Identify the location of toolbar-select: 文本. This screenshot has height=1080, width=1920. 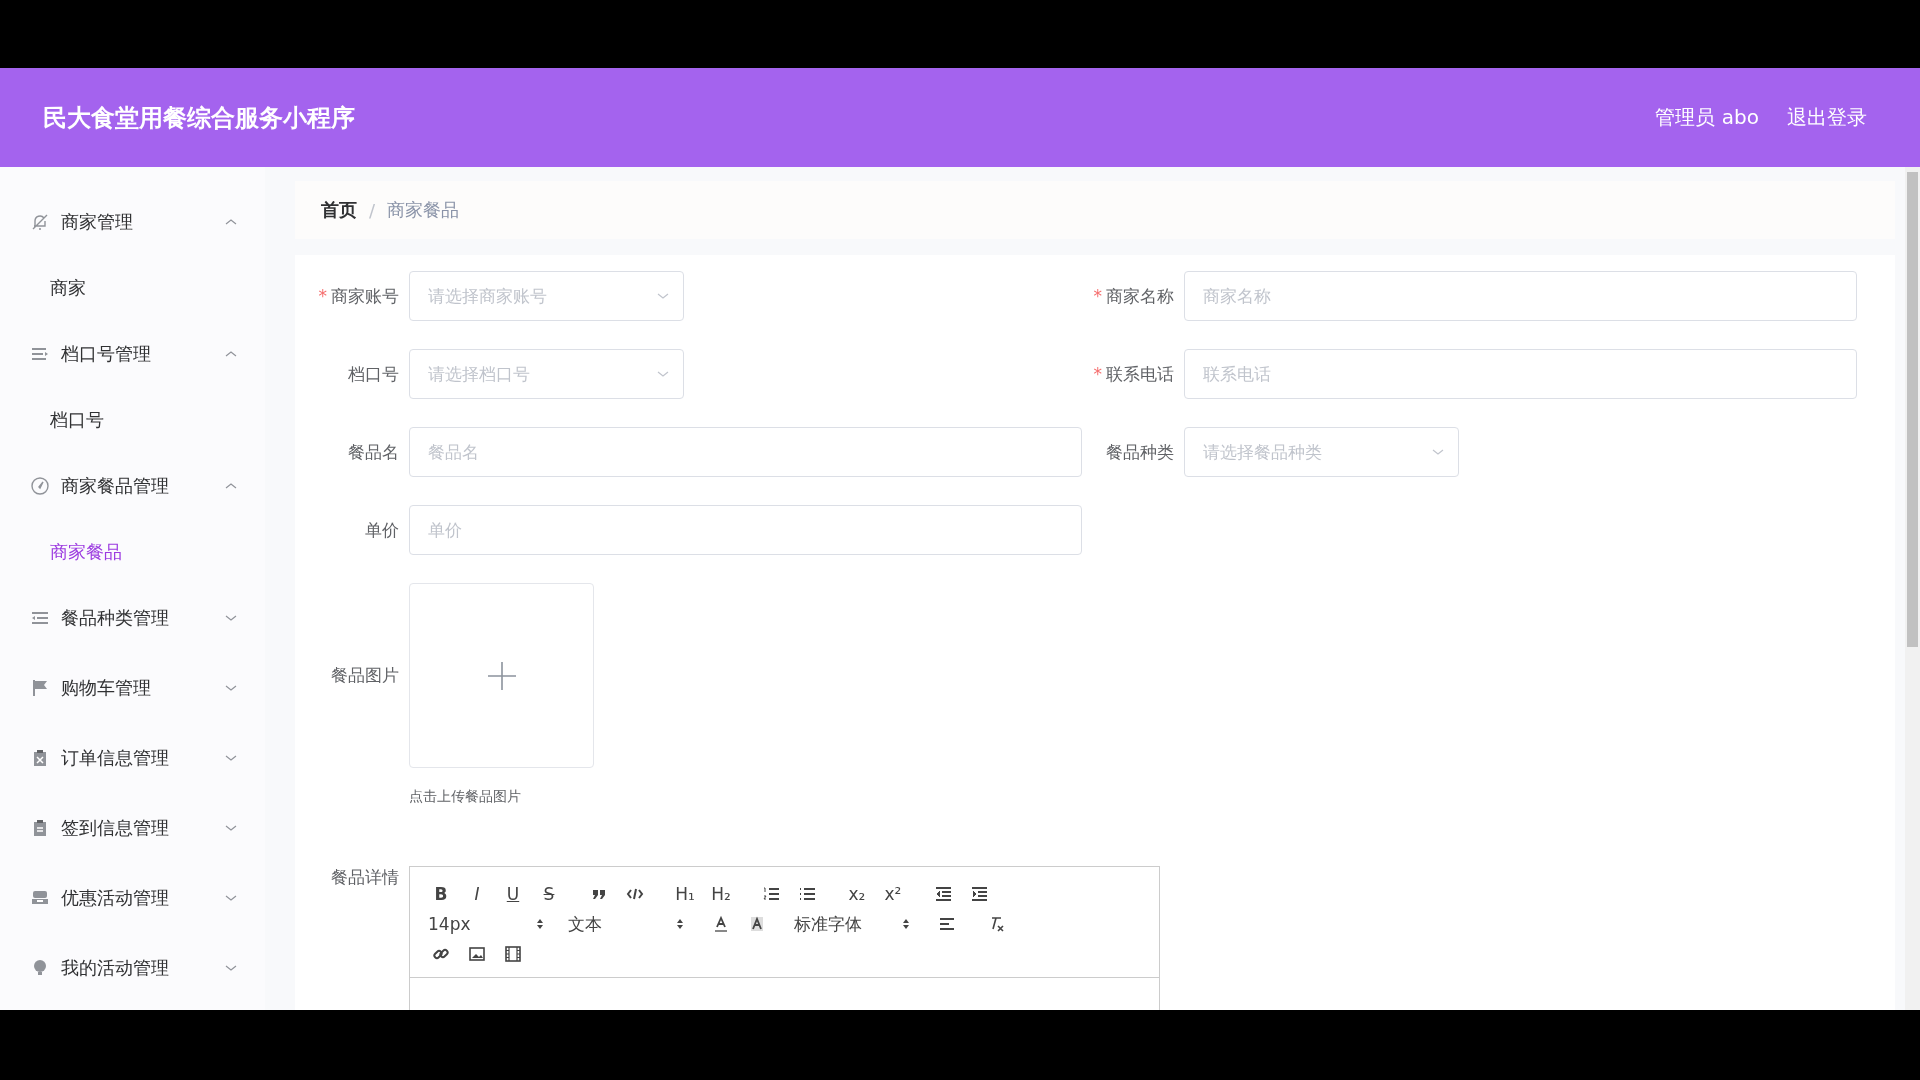
(626, 924).